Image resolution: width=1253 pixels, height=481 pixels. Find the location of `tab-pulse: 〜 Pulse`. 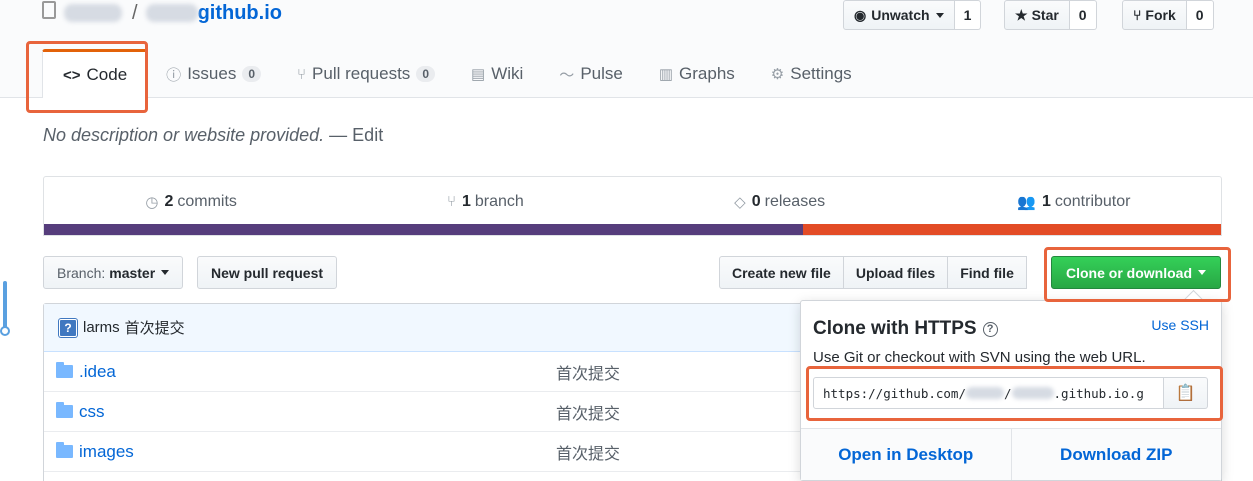

tab-pulse: 〜 Pulse is located at coordinates (591, 74).